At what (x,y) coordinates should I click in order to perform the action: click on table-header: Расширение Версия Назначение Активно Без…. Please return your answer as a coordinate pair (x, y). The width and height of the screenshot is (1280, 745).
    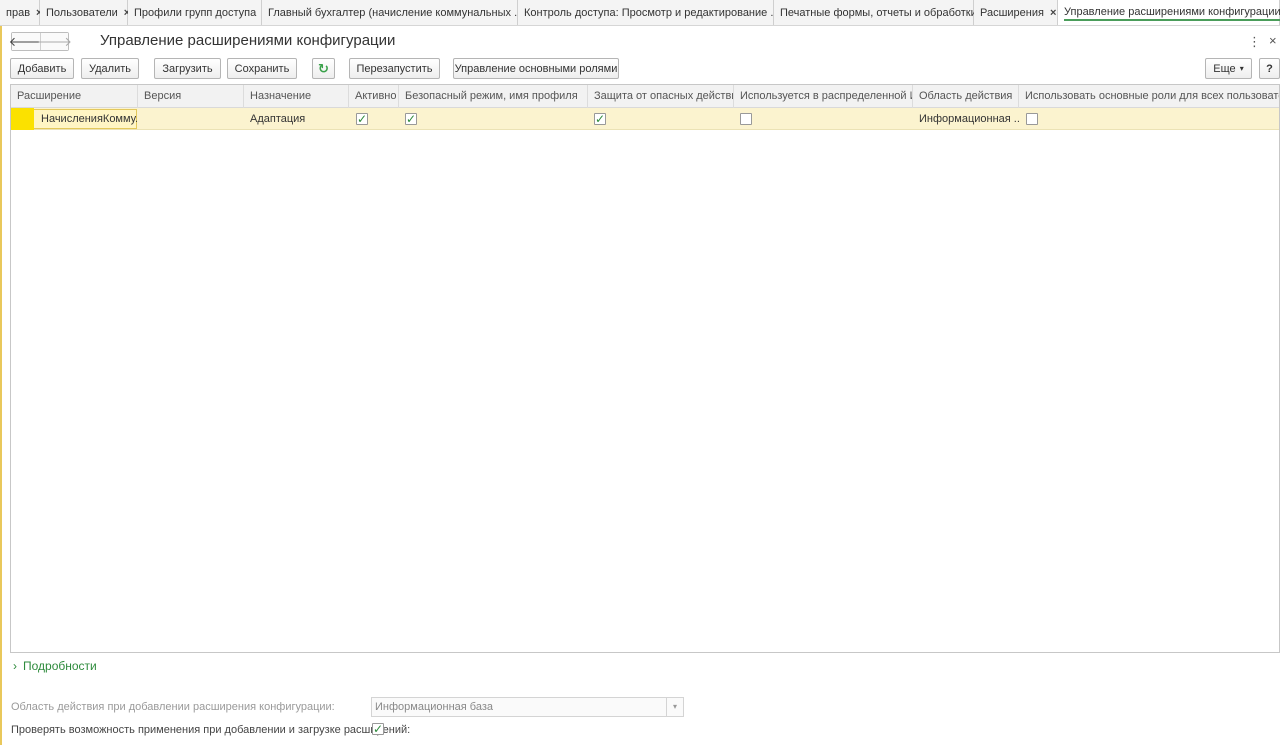
    Looking at the image, I should click on (645, 96).